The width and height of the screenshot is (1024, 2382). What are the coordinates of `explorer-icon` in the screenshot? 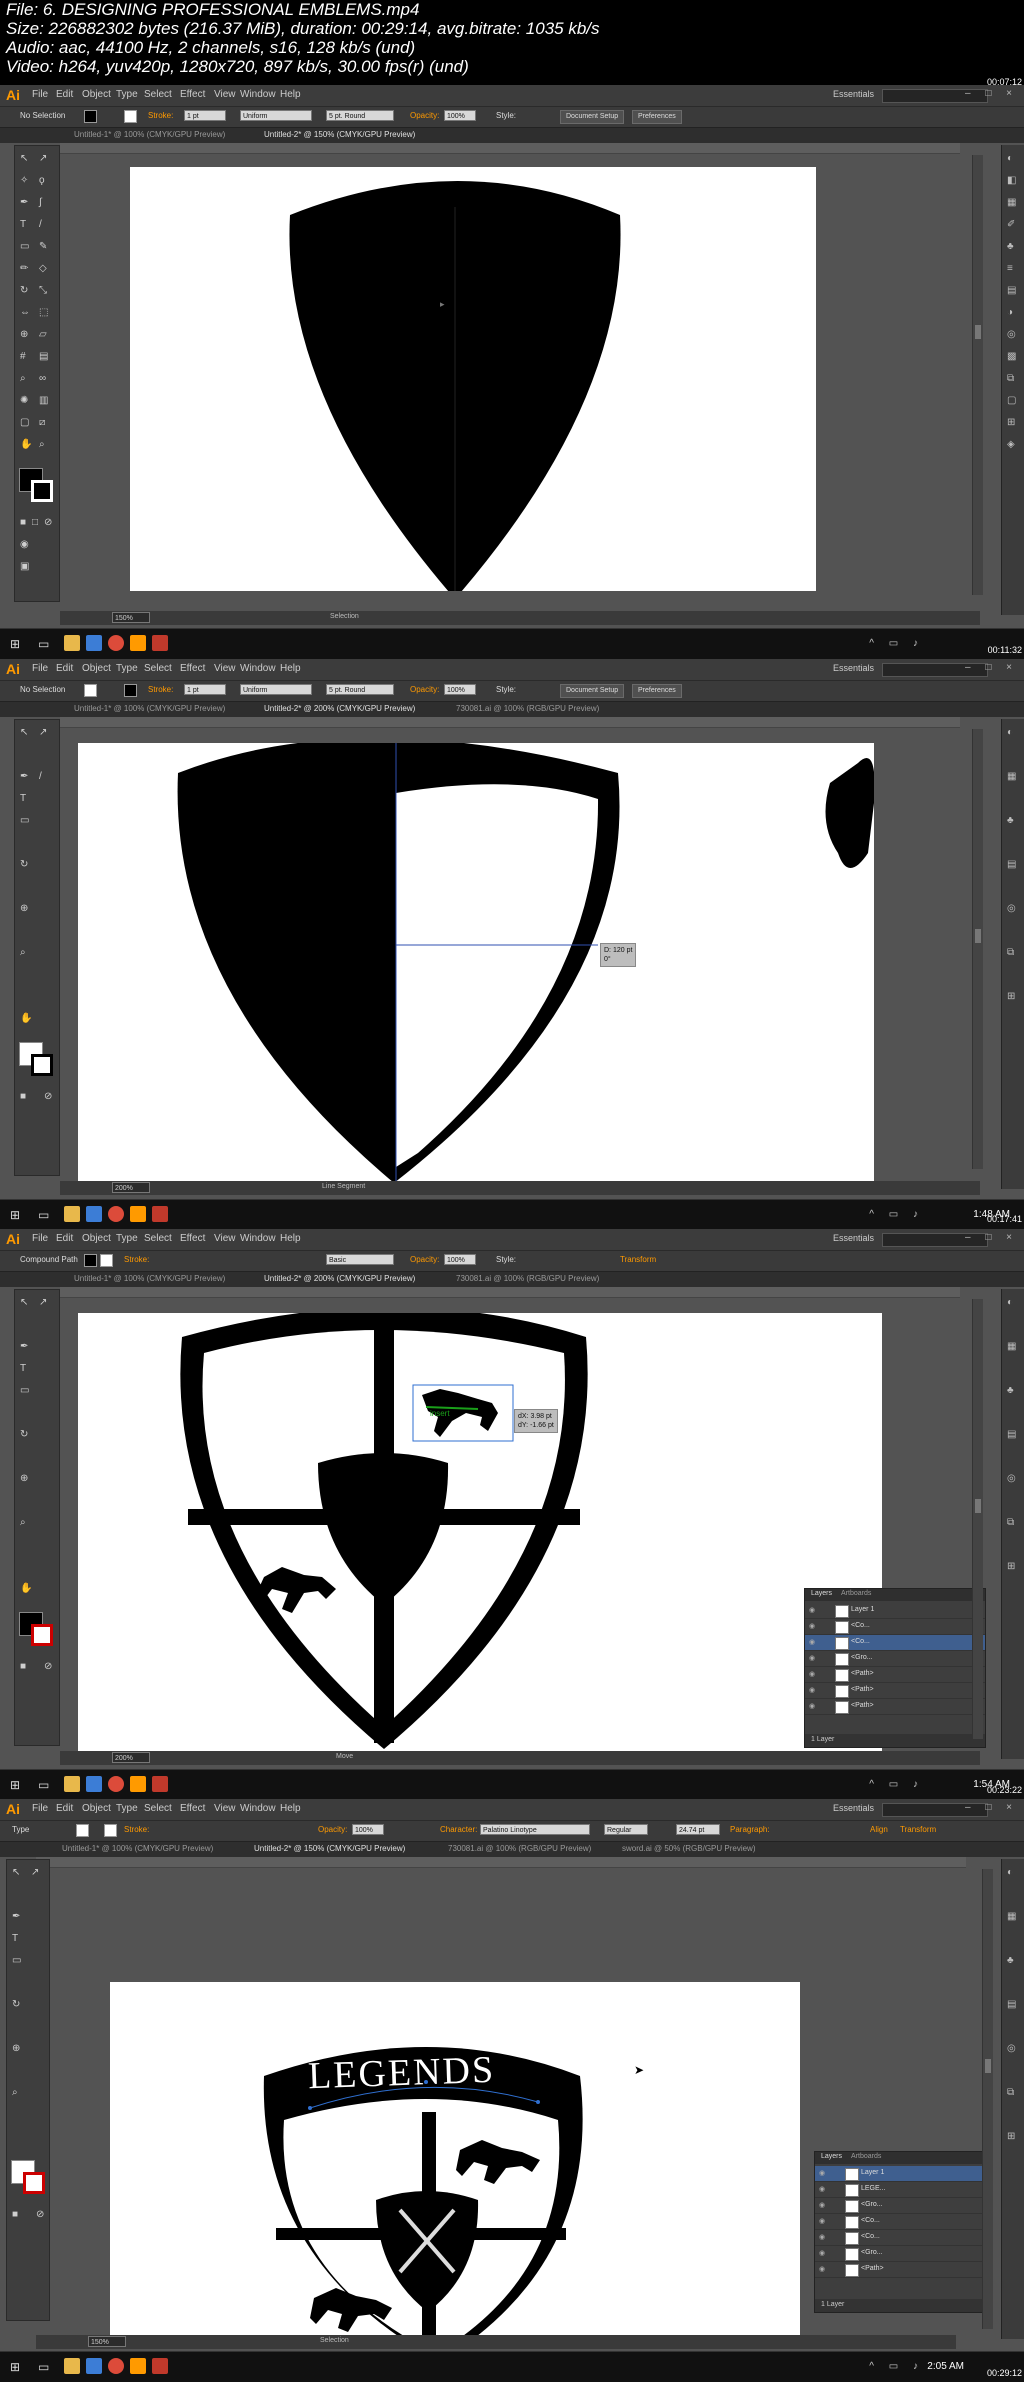 It's located at (72, 1214).